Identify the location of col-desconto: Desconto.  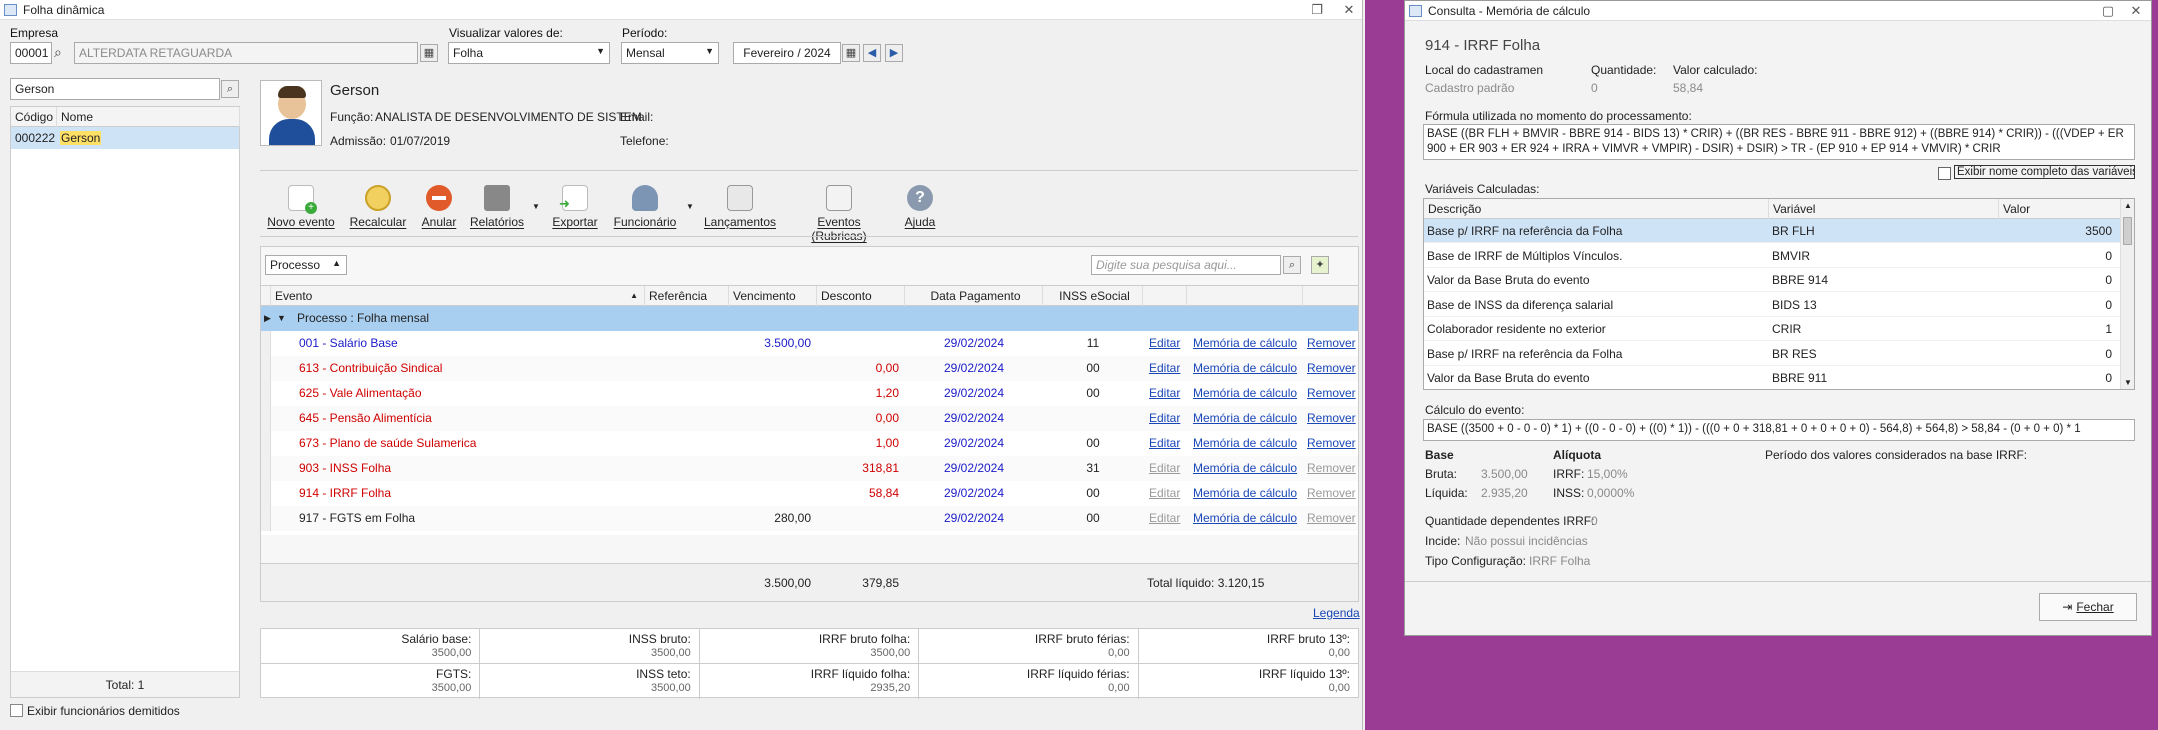
(861, 296).